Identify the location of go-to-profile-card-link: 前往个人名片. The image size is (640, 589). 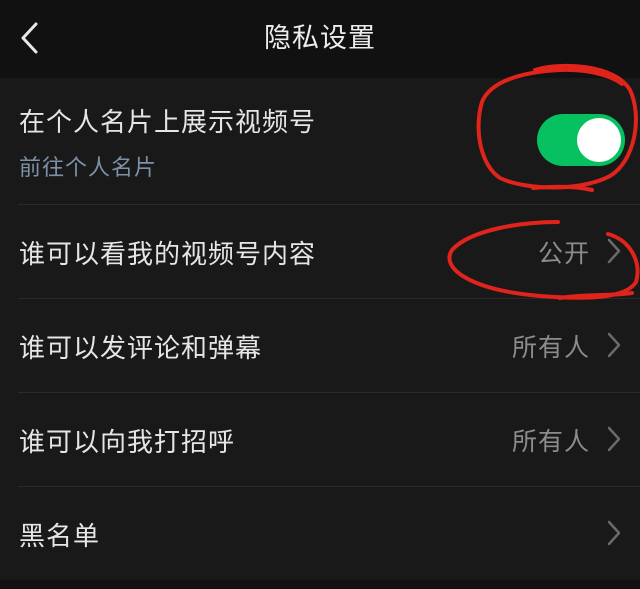
(88, 166).